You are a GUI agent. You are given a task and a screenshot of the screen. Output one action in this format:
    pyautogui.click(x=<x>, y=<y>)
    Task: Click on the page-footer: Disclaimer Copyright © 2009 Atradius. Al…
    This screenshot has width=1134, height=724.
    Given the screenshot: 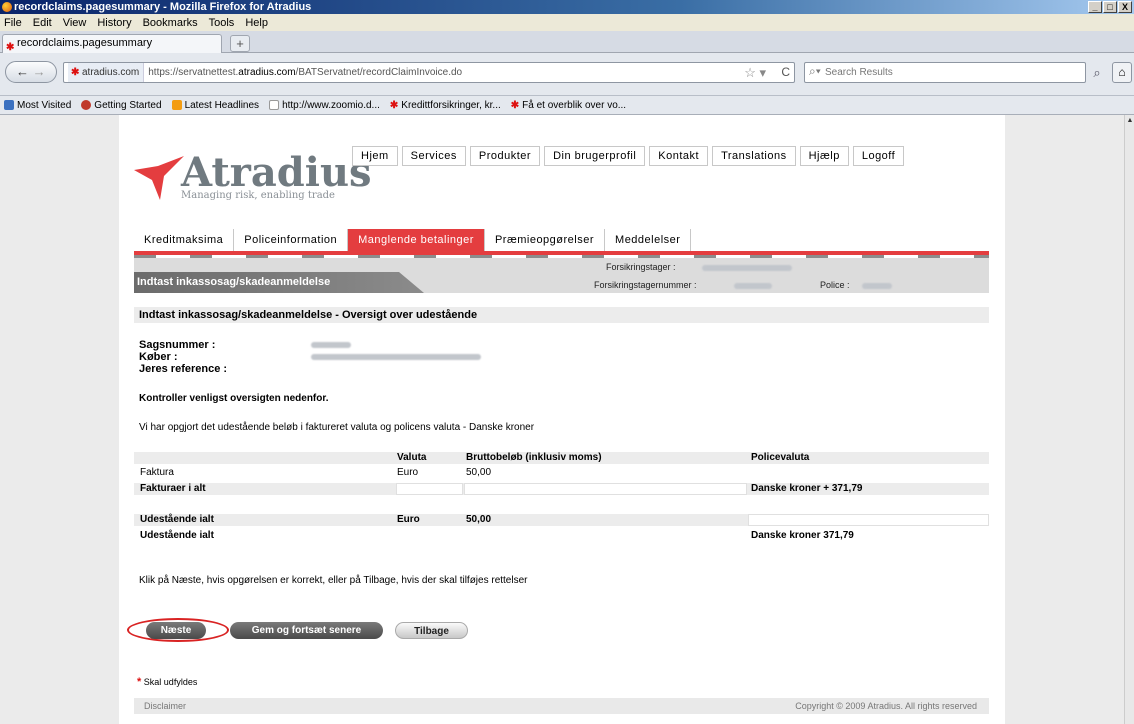 What is the action you would take?
    pyautogui.click(x=561, y=706)
    